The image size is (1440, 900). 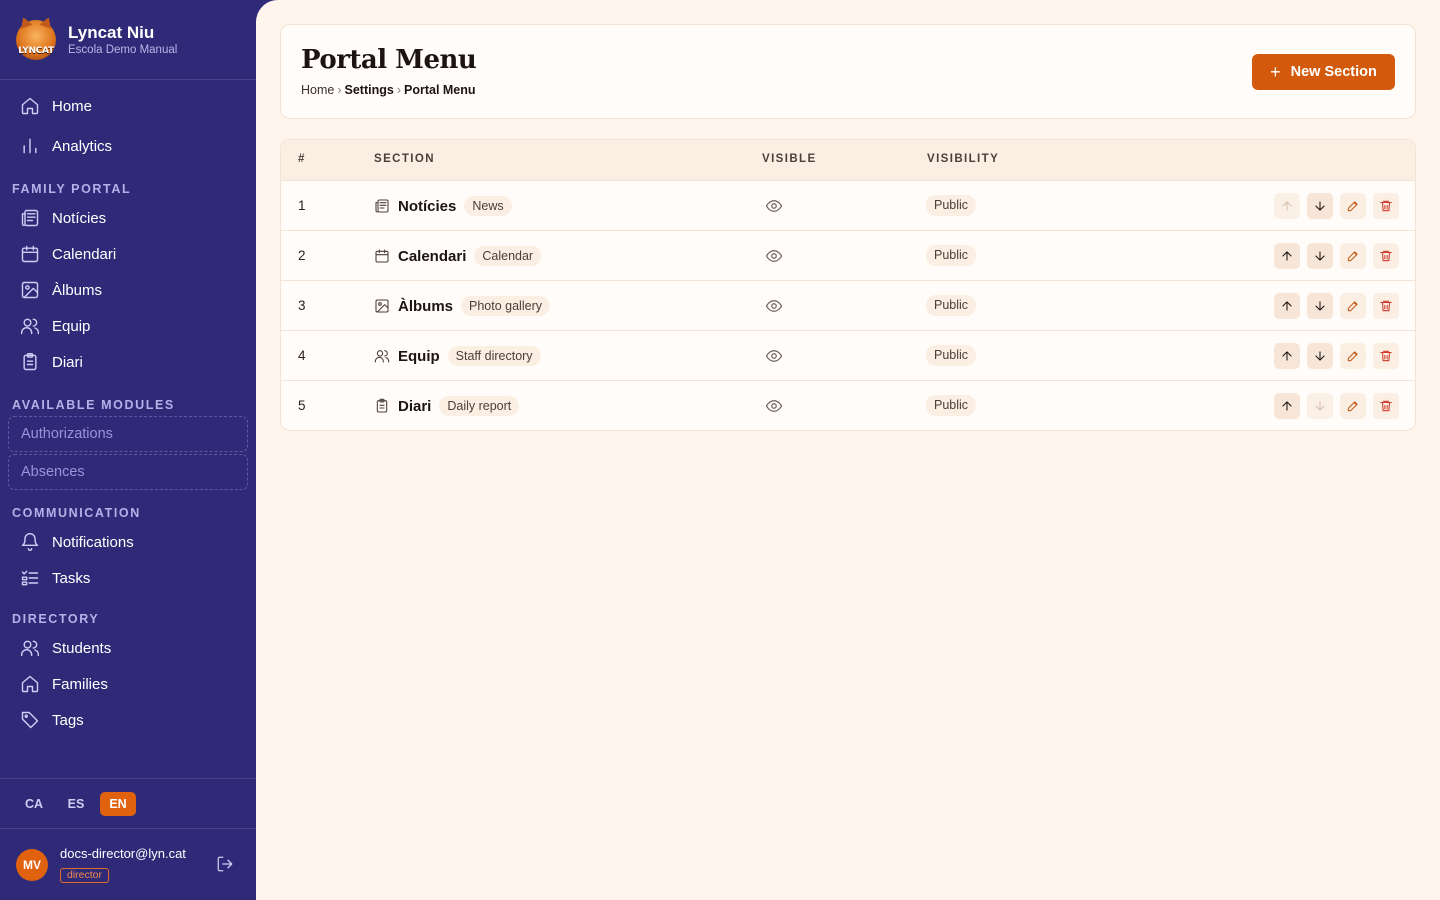 What do you see at coordinates (128, 362) in the screenshot?
I see `sidebar-item-diari: Diari` at bounding box center [128, 362].